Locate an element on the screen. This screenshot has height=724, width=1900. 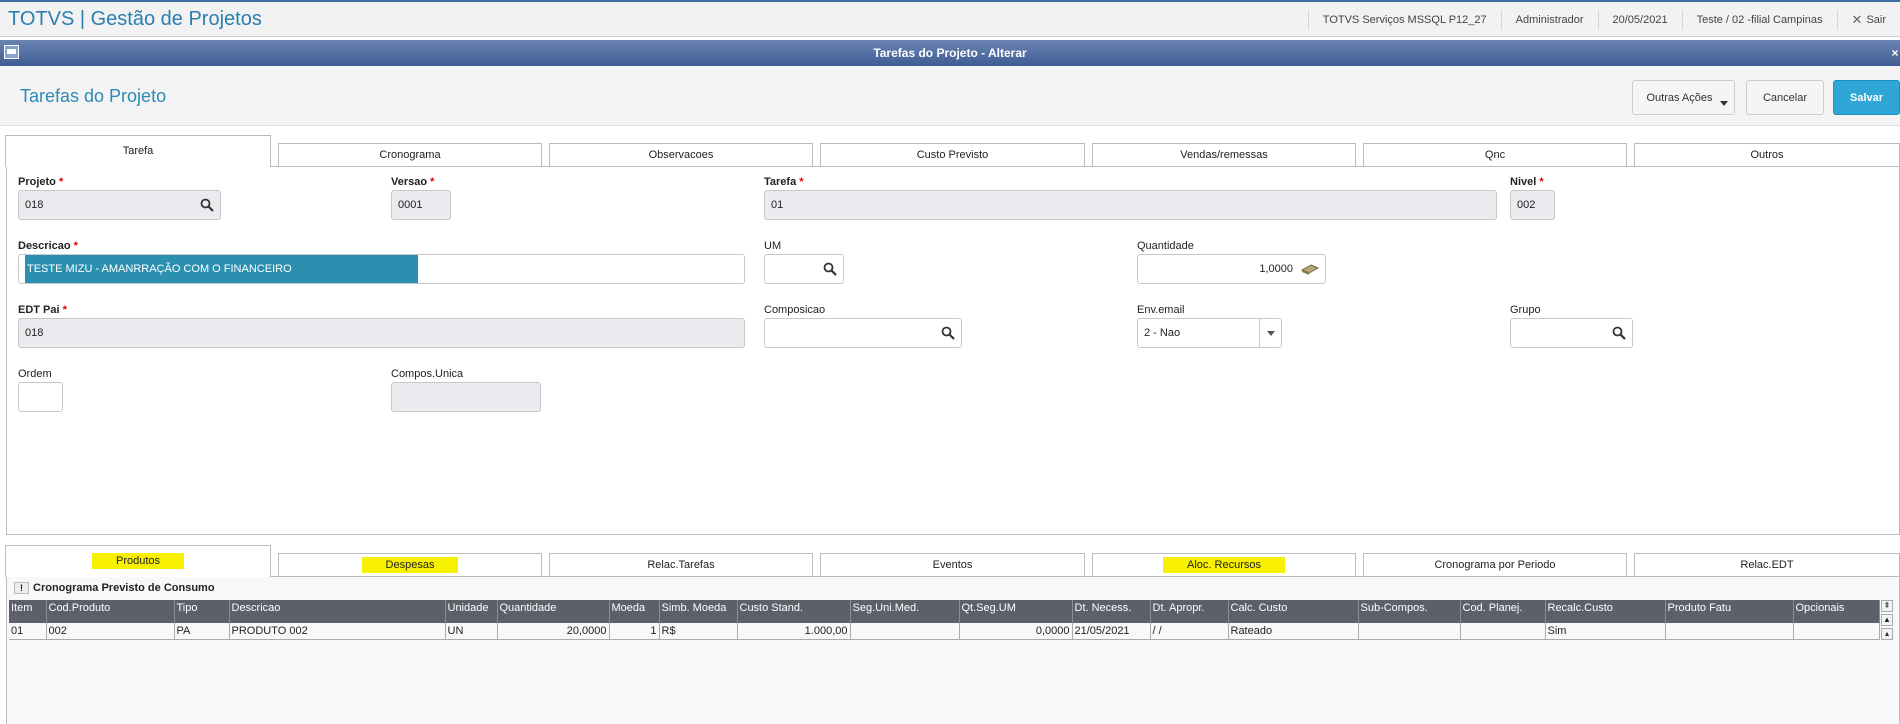
tab-despesas: Despesas is located at coordinates (410, 565).